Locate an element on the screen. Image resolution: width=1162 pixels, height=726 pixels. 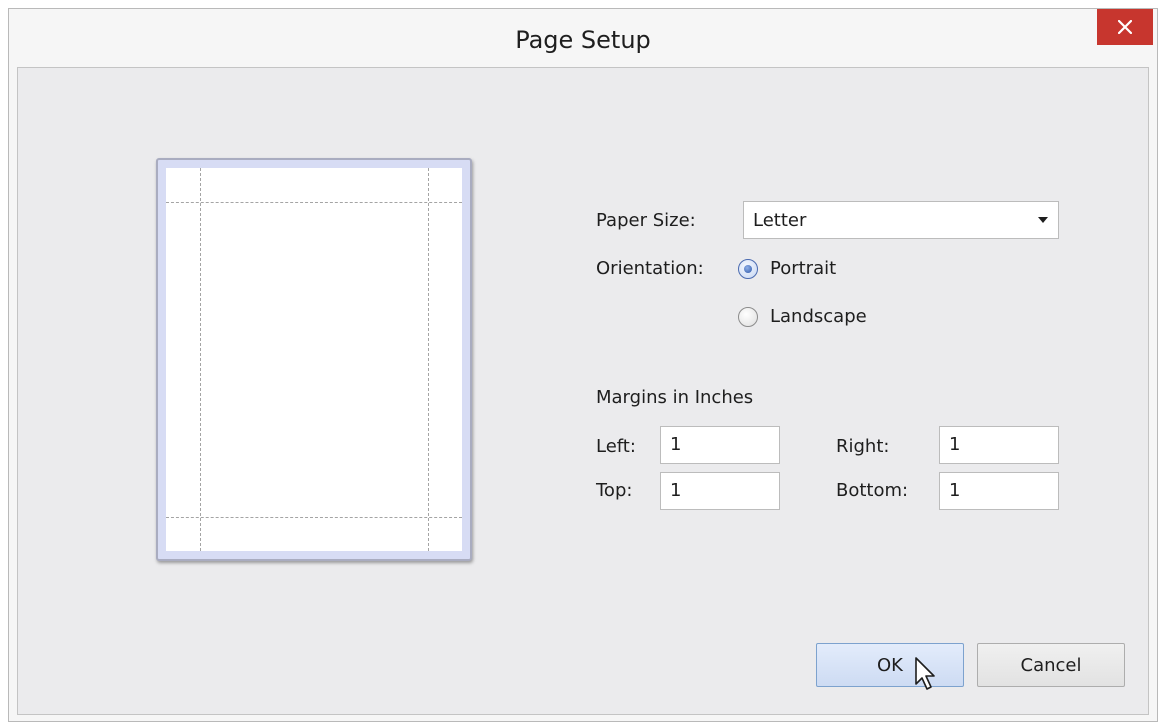
left-margin-label: Left: is located at coordinates (616, 446).